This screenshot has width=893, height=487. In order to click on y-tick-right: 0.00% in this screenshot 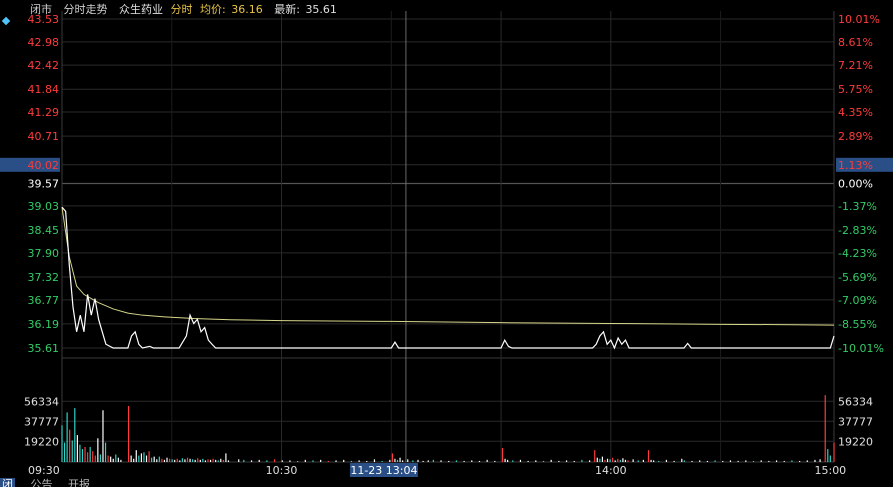, I will do `click(855, 184)`.